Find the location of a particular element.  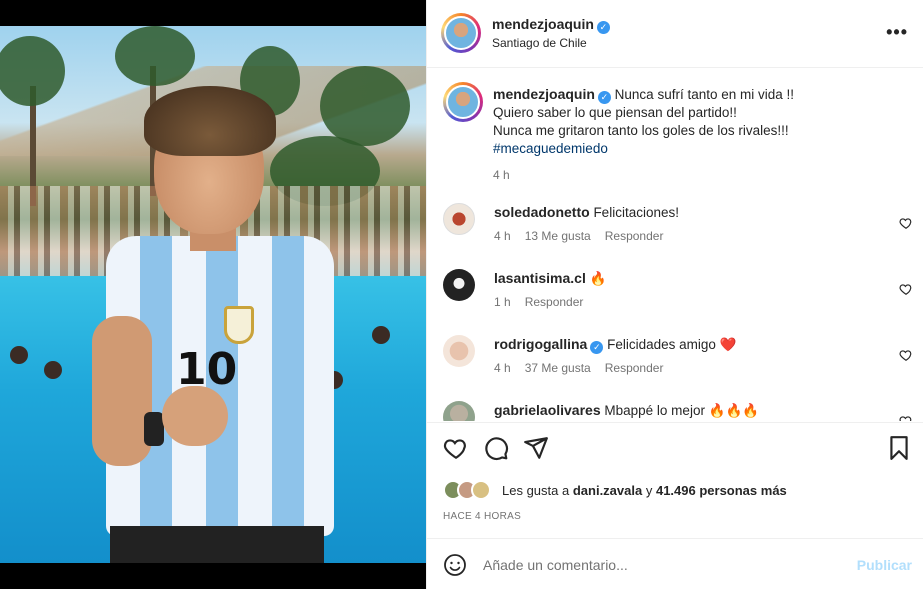

hair is located at coordinates (210, 121).